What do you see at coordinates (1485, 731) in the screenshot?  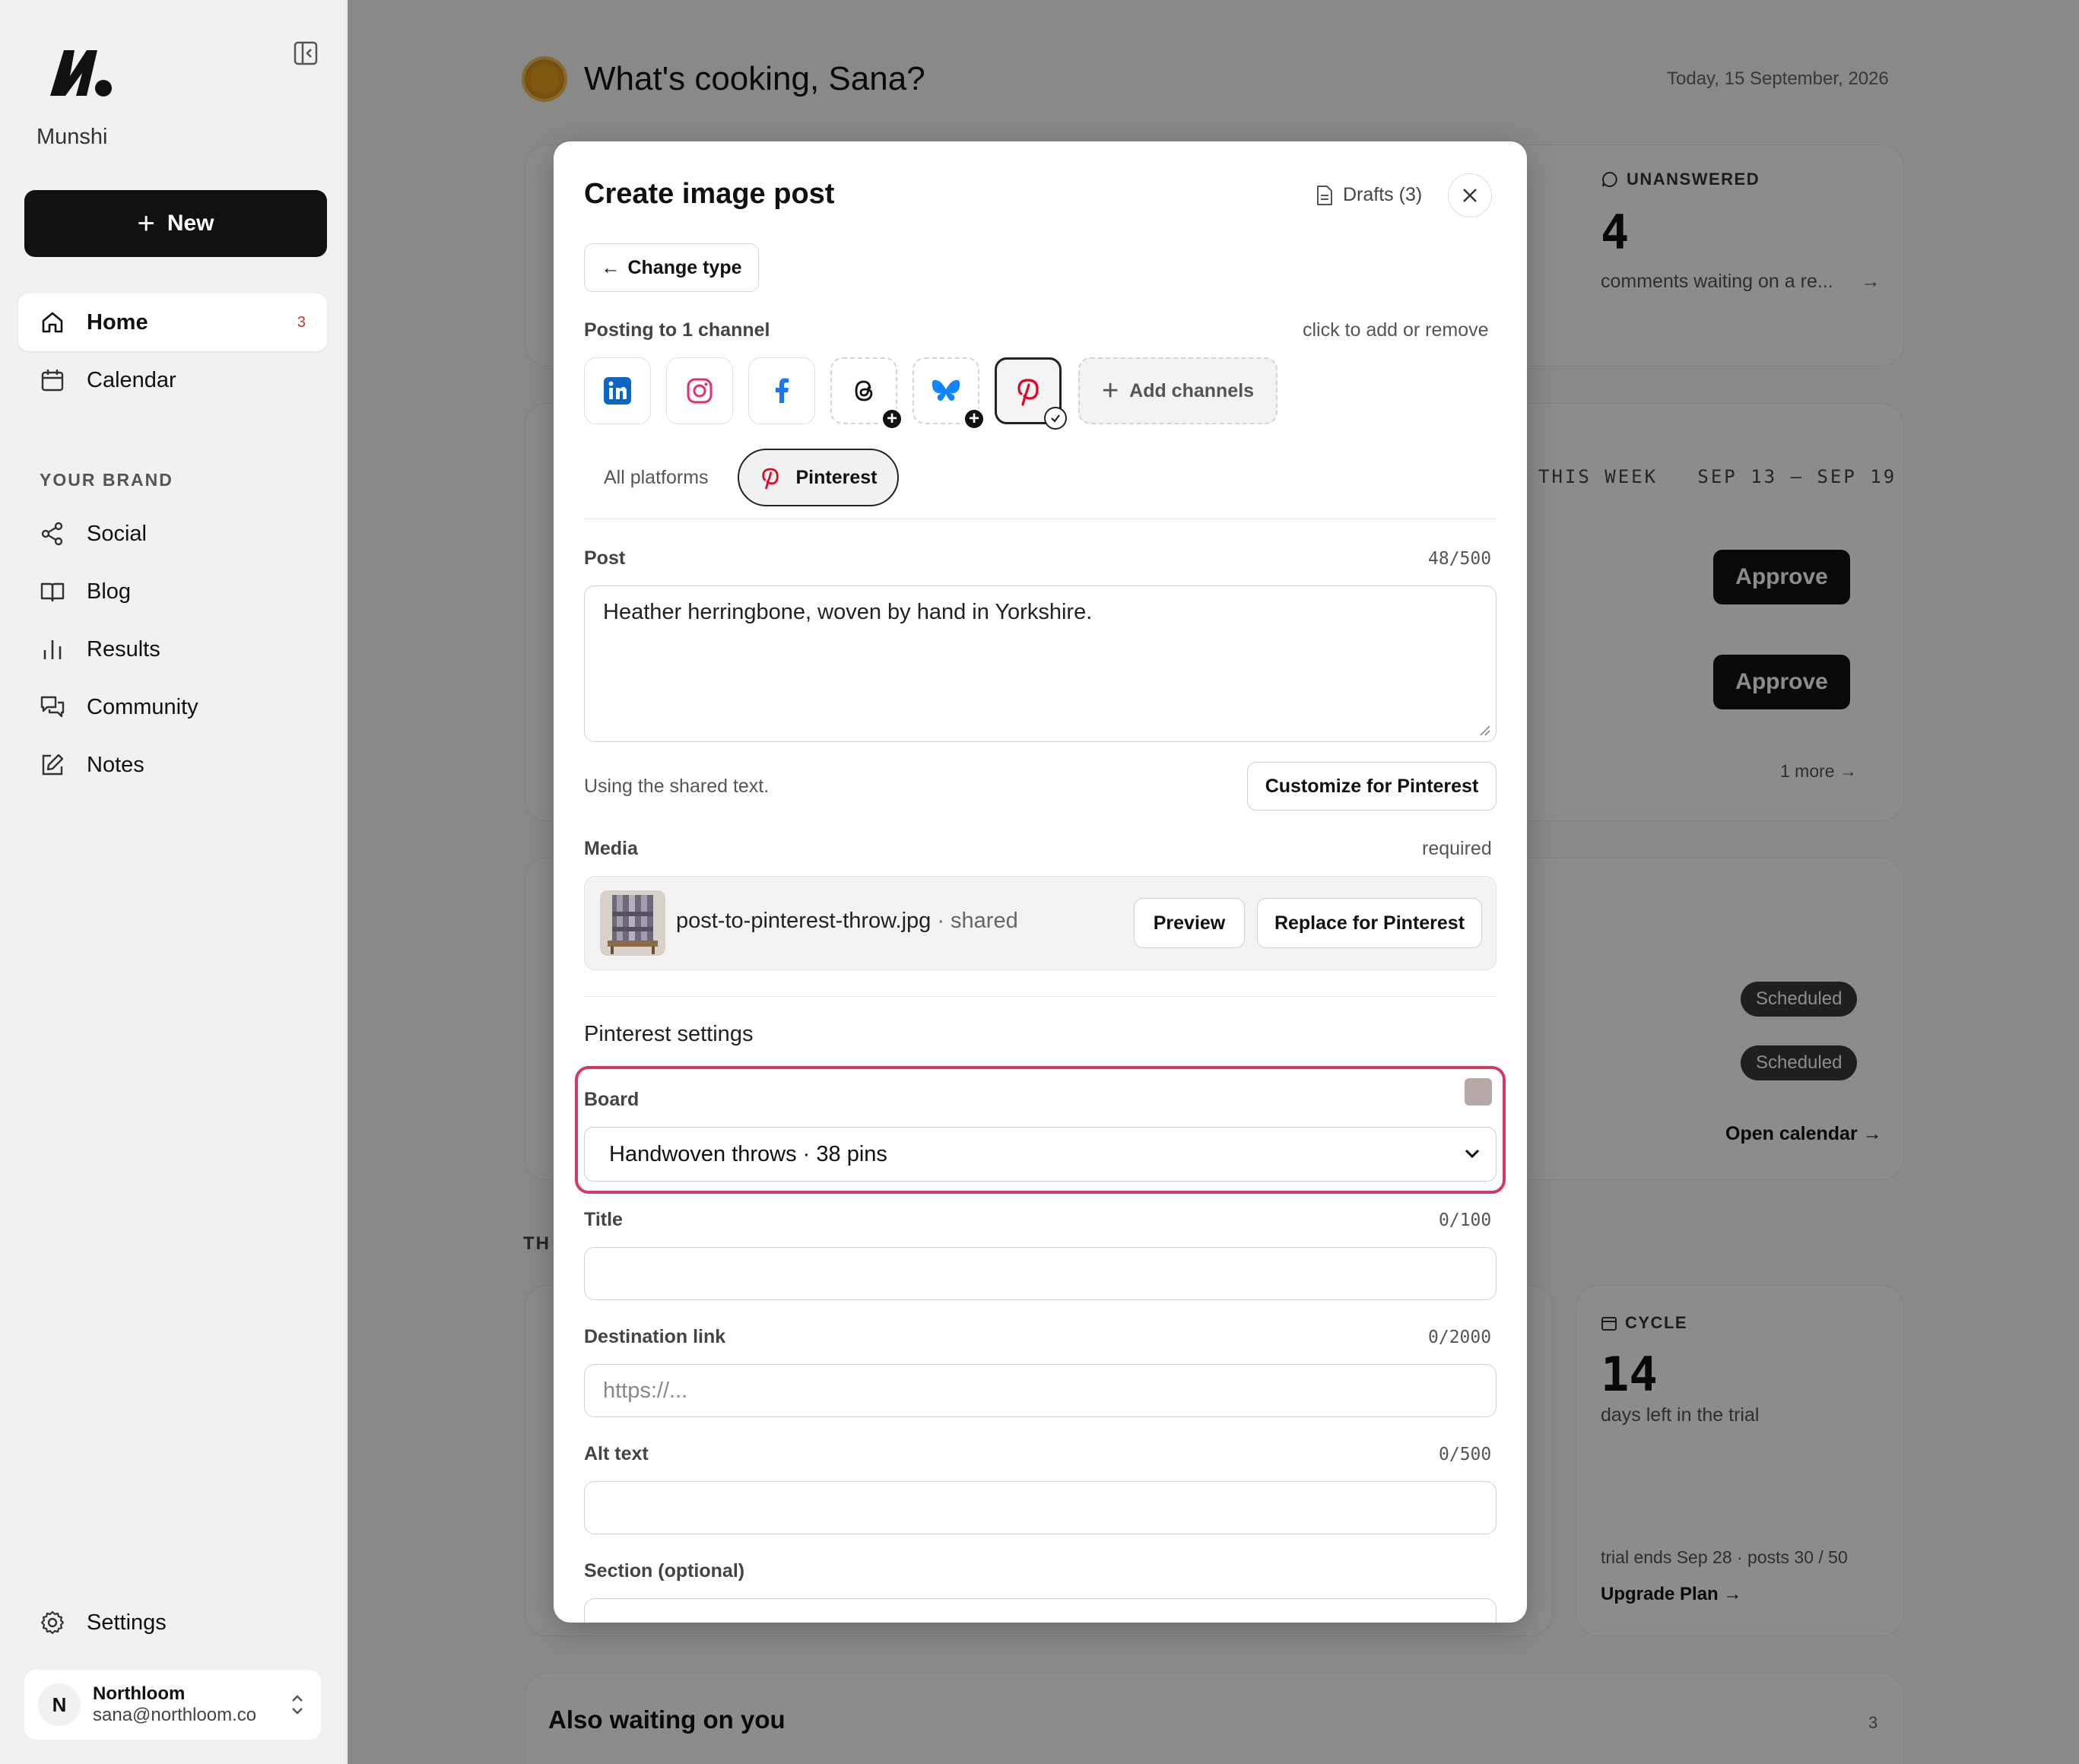 I see `resize-handle-icon` at bounding box center [1485, 731].